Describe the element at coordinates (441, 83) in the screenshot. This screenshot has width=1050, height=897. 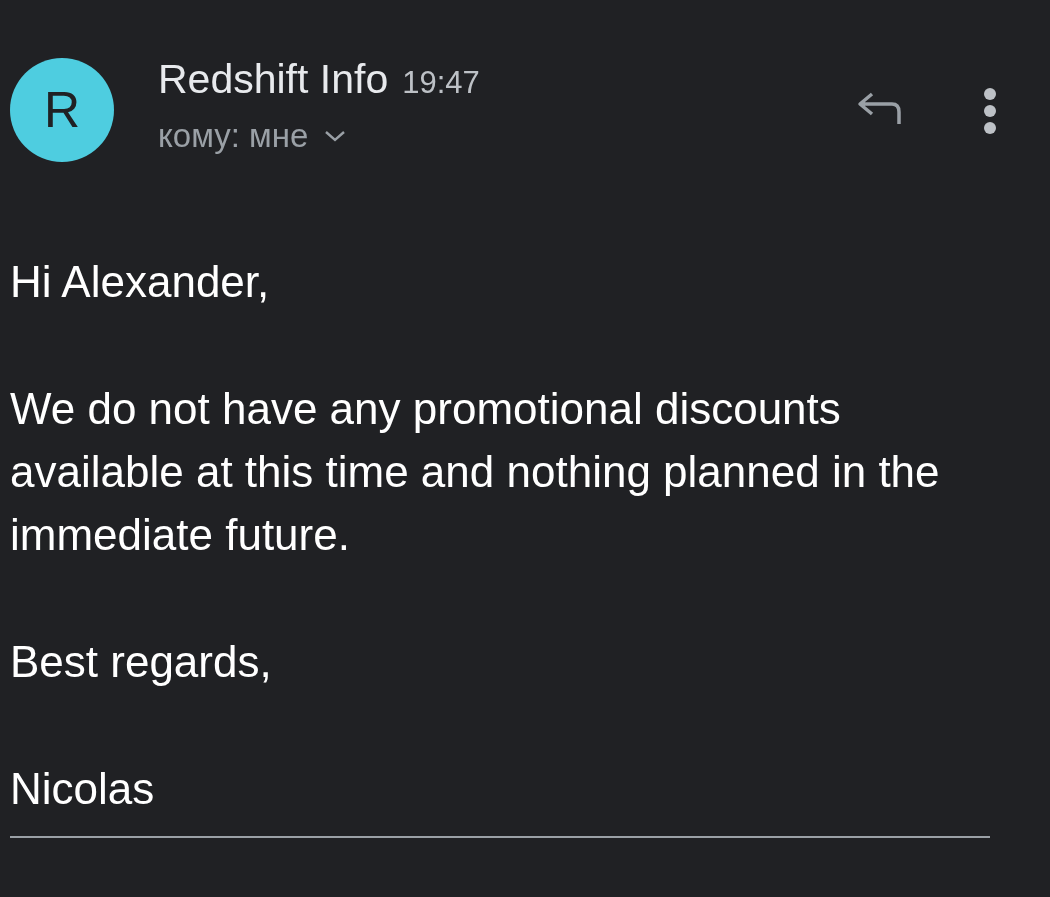
I see `message-time: 19:47` at that location.